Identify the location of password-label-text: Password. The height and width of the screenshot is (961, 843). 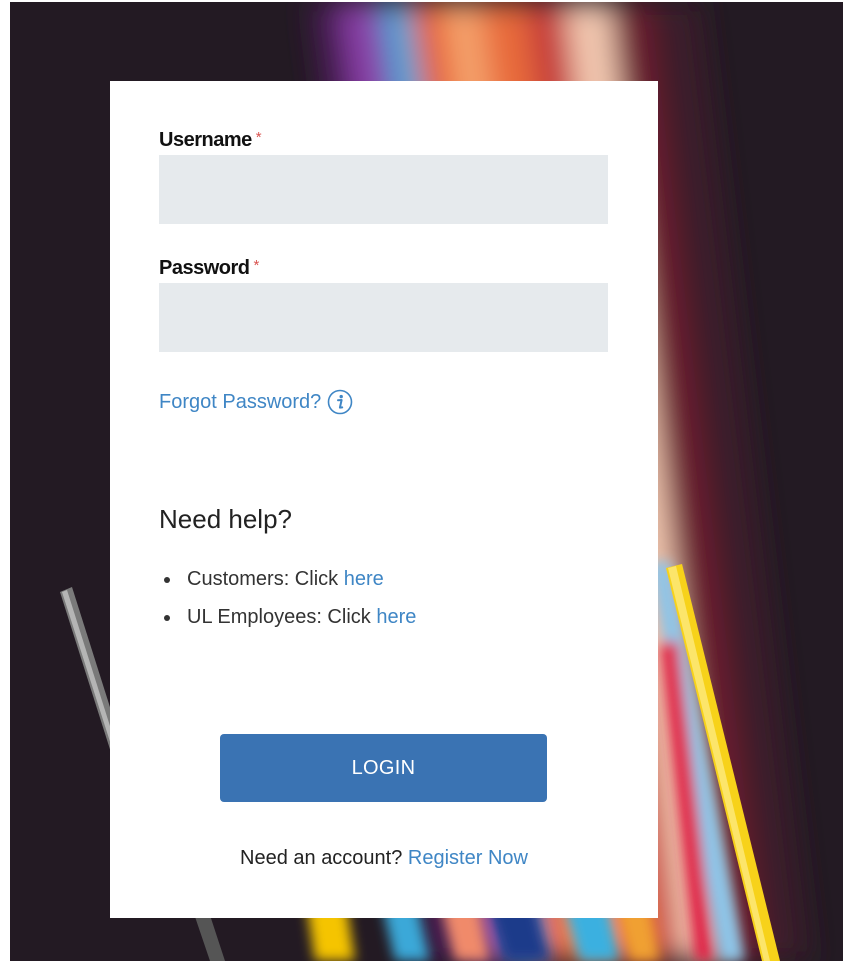
(204, 268).